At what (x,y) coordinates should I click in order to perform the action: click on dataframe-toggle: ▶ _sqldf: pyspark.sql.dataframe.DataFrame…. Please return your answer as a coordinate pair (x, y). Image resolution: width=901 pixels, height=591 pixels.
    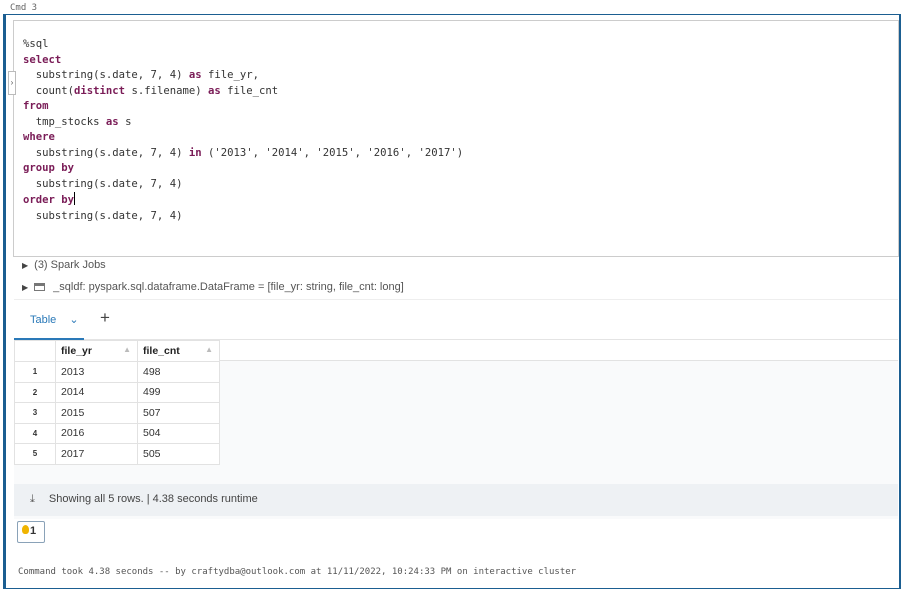
    Looking at the image, I should click on (213, 287).